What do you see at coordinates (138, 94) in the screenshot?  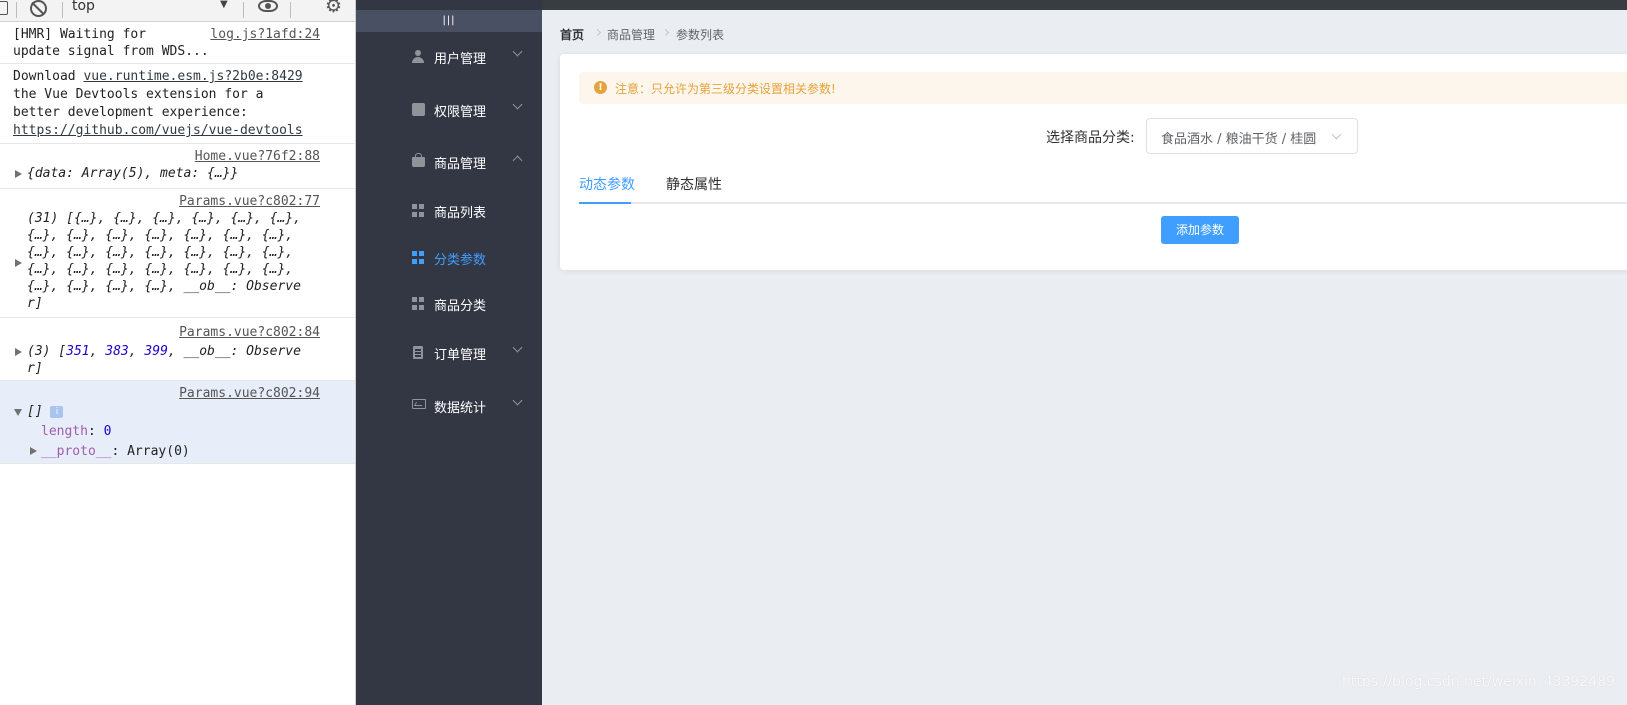 I see `message-text: the Vue Devtools extension for a` at bounding box center [138, 94].